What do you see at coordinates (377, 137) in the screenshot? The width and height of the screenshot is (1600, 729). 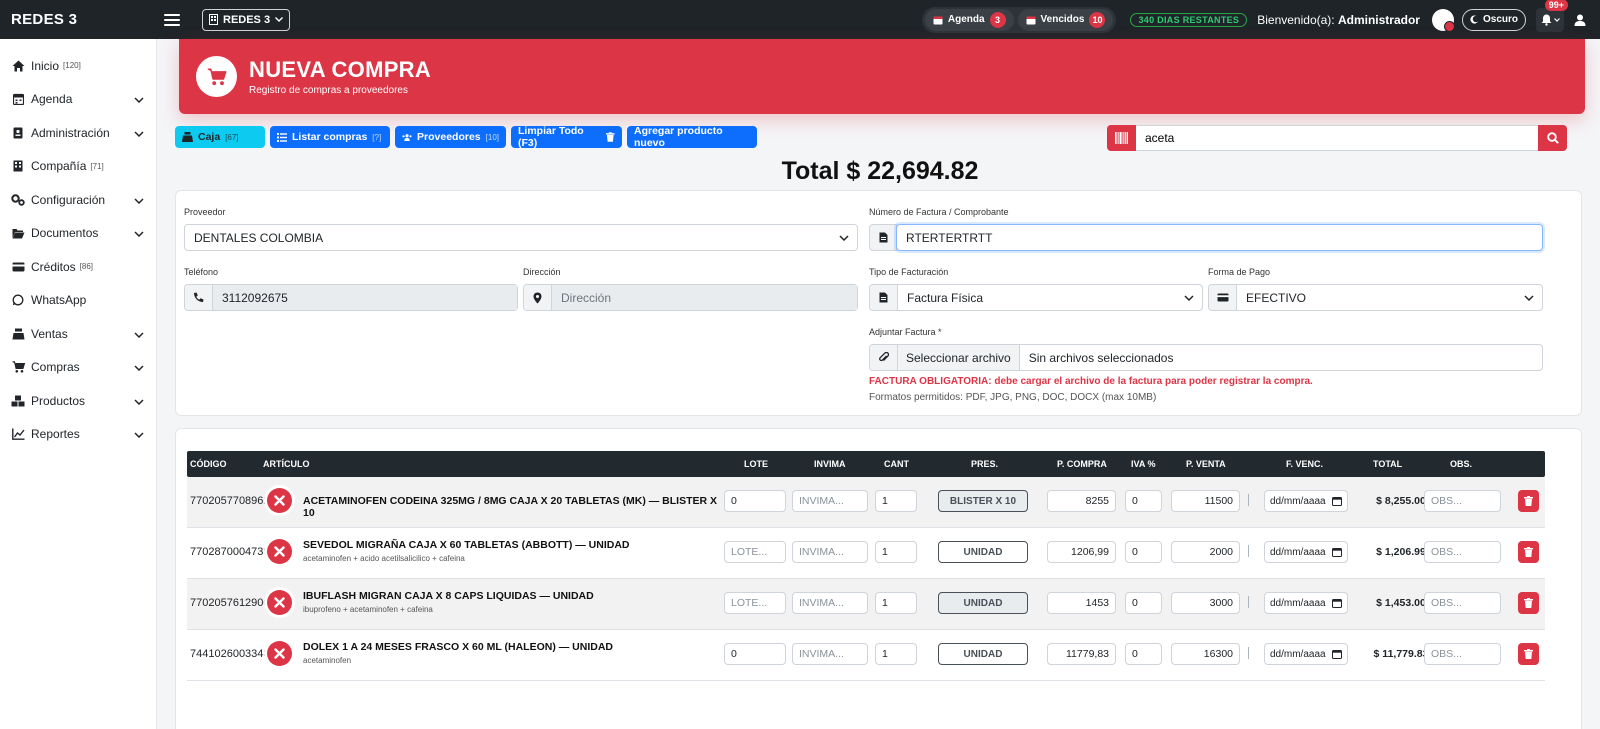 I see `listar-shortcut-hint: [?]` at bounding box center [377, 137].